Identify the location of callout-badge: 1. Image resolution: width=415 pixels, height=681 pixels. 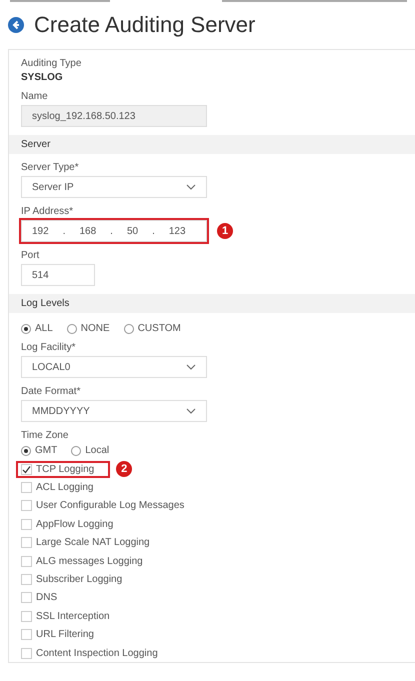
(225, 231).